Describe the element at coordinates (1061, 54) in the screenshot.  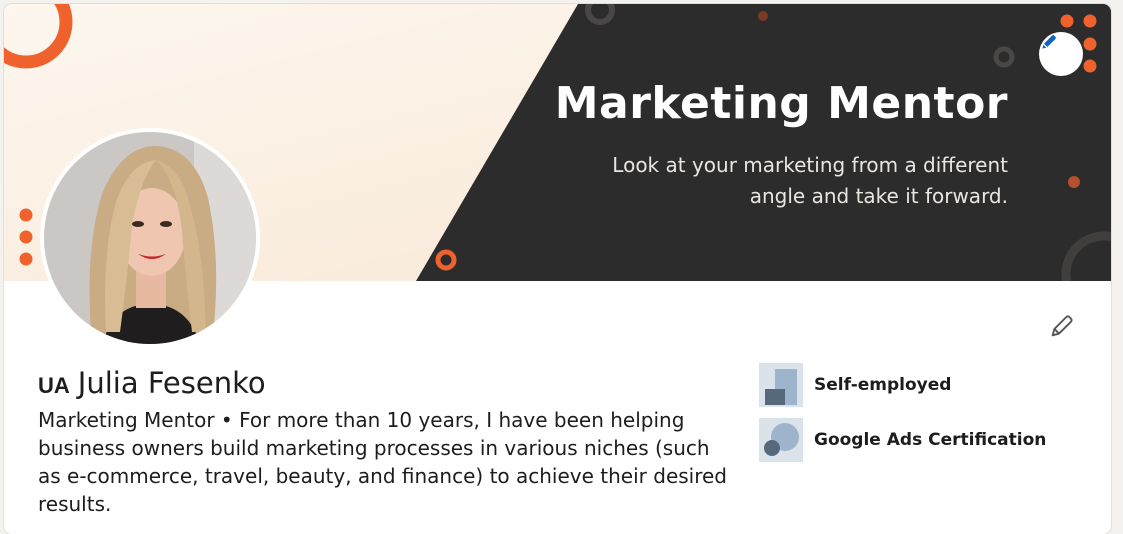
I see `edit-banner-button` at that location.